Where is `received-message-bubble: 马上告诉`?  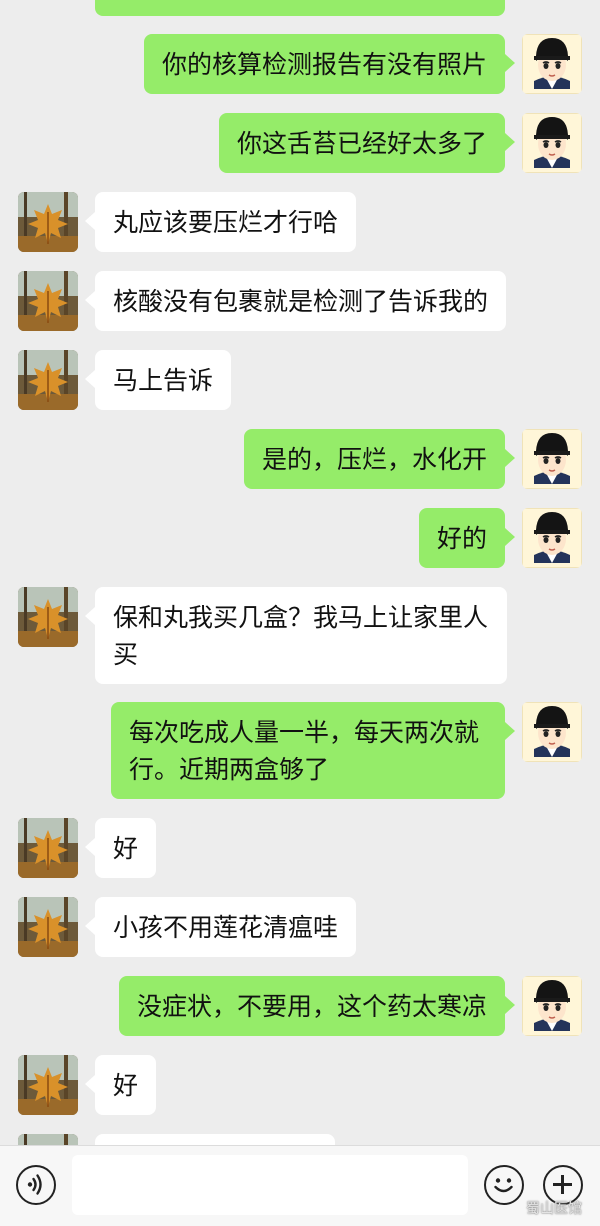
received-message-bubble: 马上告诉 is located at coordinates (158, 380).